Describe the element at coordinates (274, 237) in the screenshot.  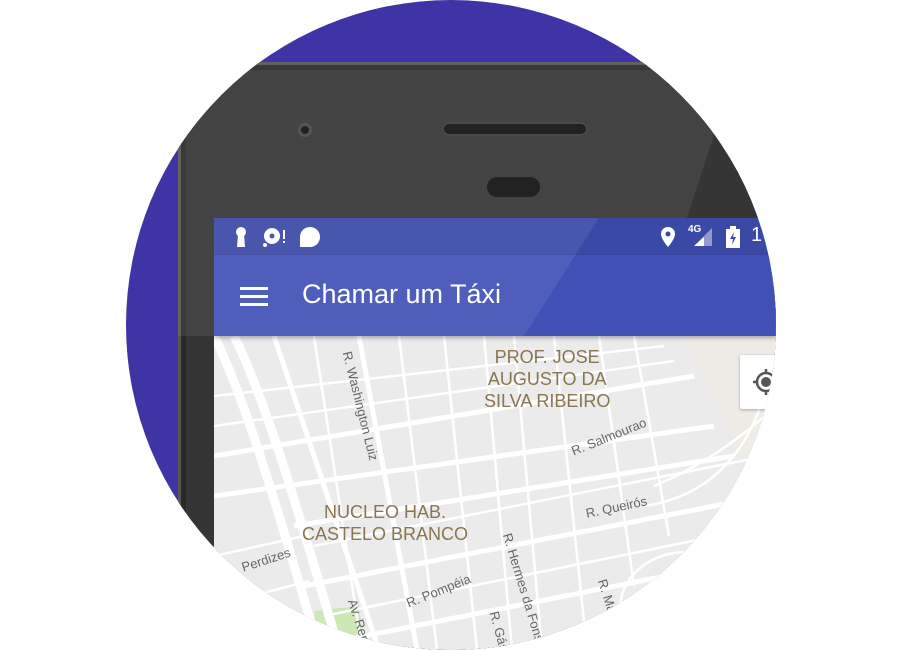
I see `media-alert-icon` at that location.